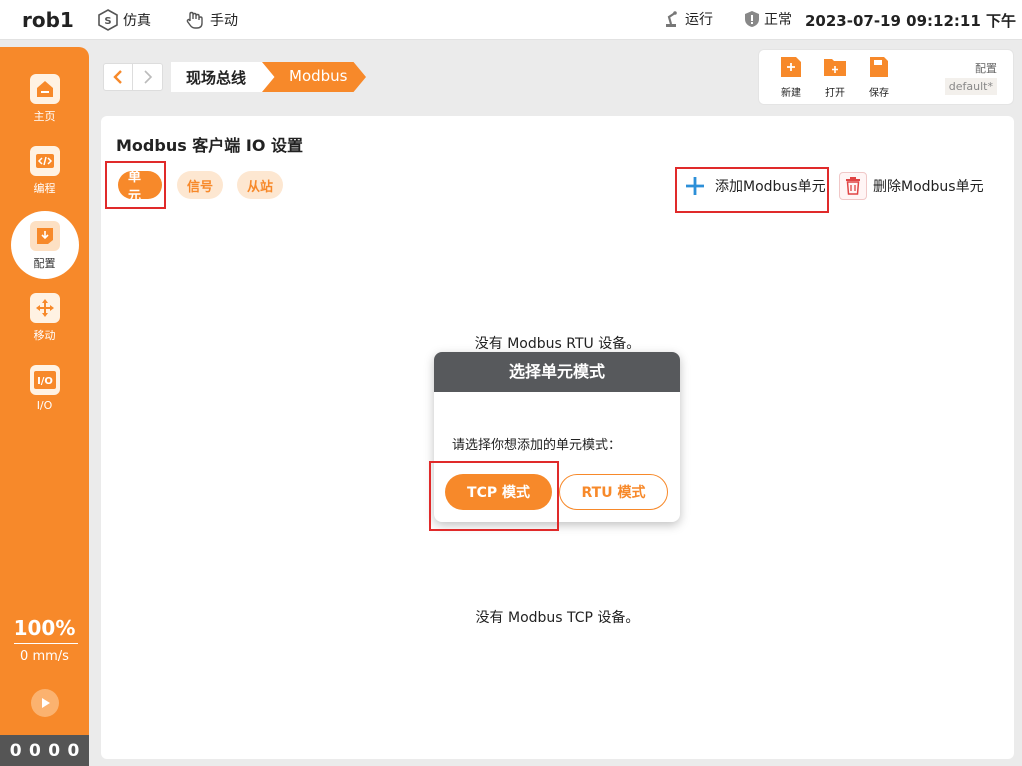  I want to click on chevron-right-icon, so click(147, 77).